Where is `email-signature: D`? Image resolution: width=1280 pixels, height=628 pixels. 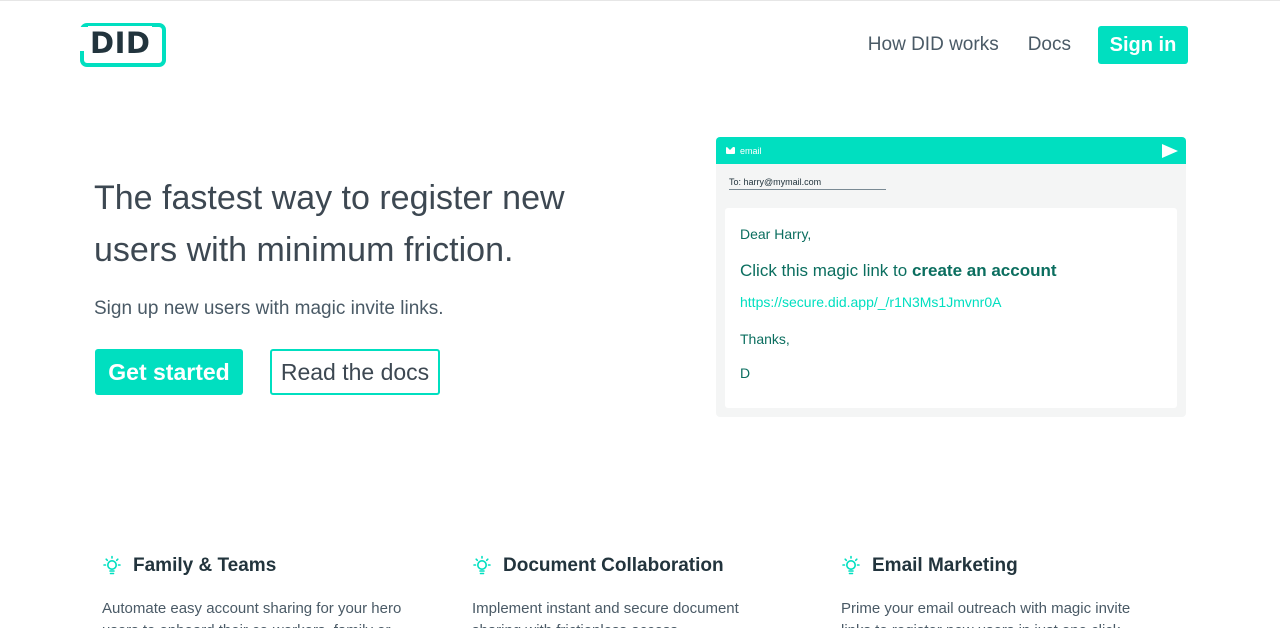
email-signature: D is located at coordinates (745, 373).